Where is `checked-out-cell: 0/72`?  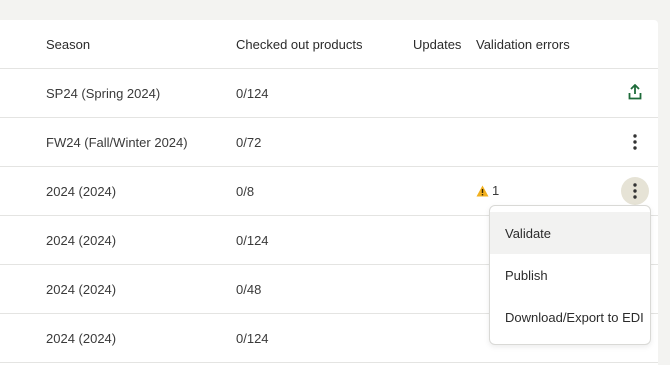
checked-out-cell: 0/72 is located at coordinates (249, 142).